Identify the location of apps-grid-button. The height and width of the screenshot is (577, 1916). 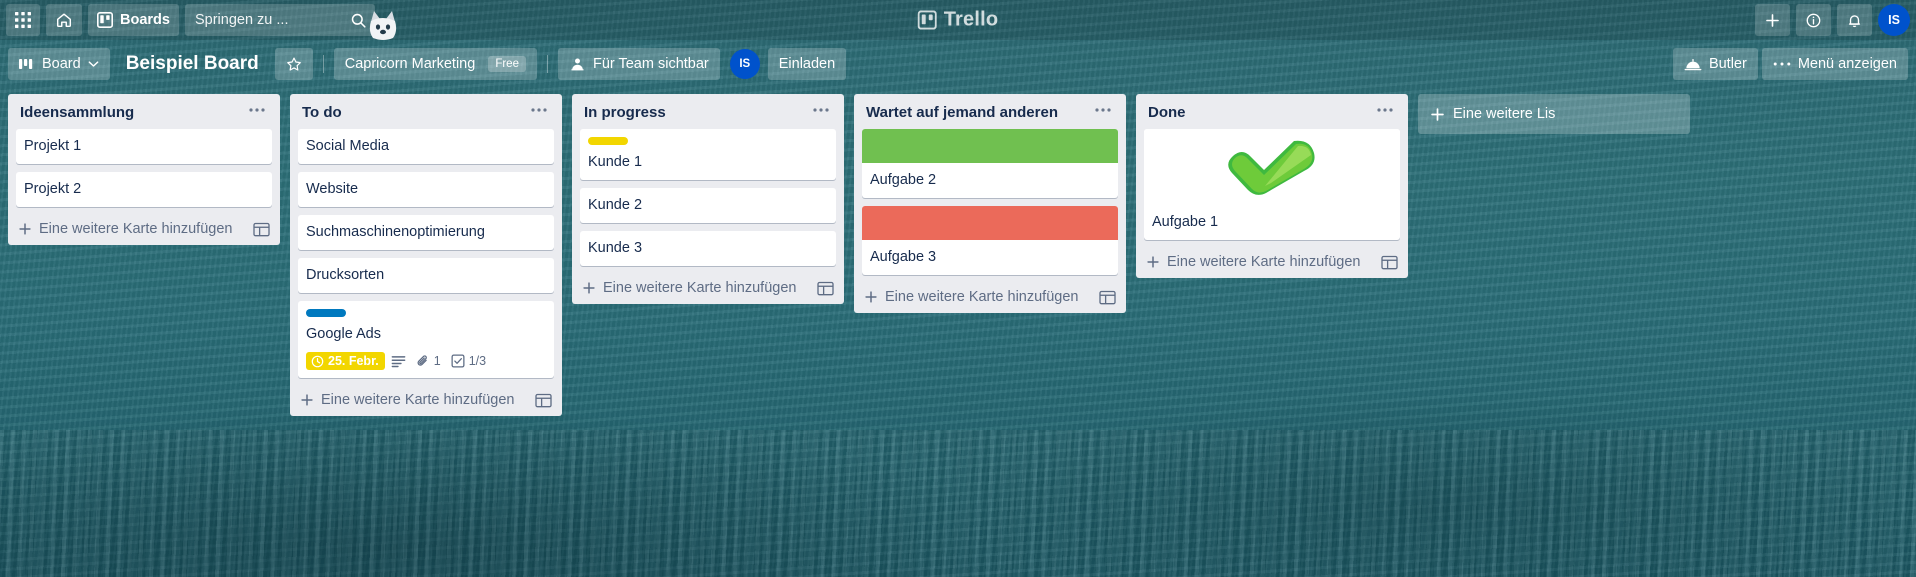
(23, 20).